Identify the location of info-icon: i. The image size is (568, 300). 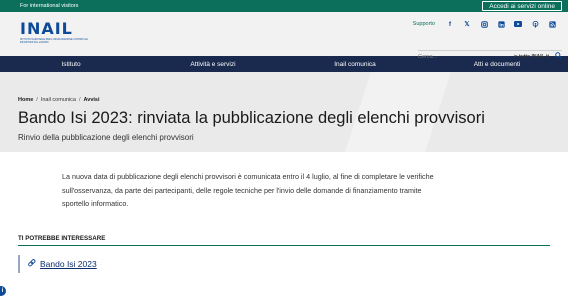
(3, 291).